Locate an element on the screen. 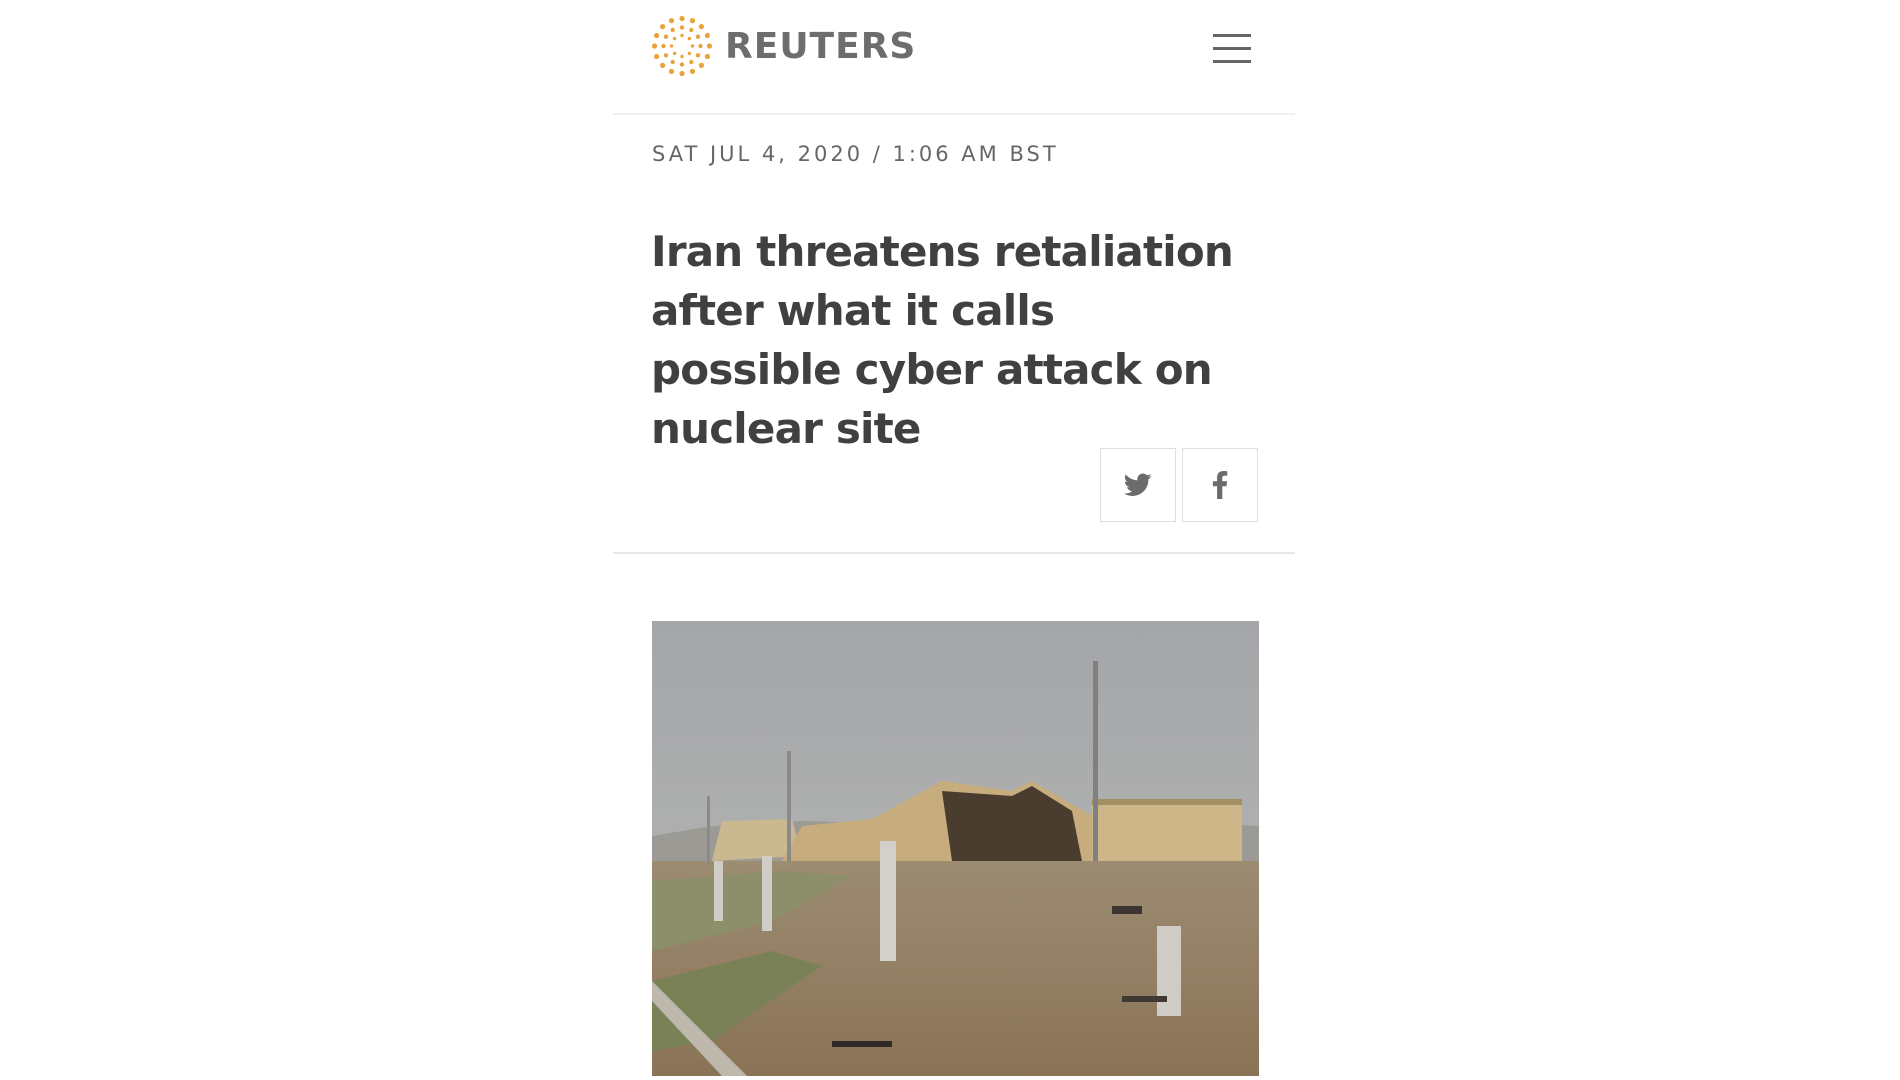  brand-name: REUTERS is located at coordinates (821, 46).